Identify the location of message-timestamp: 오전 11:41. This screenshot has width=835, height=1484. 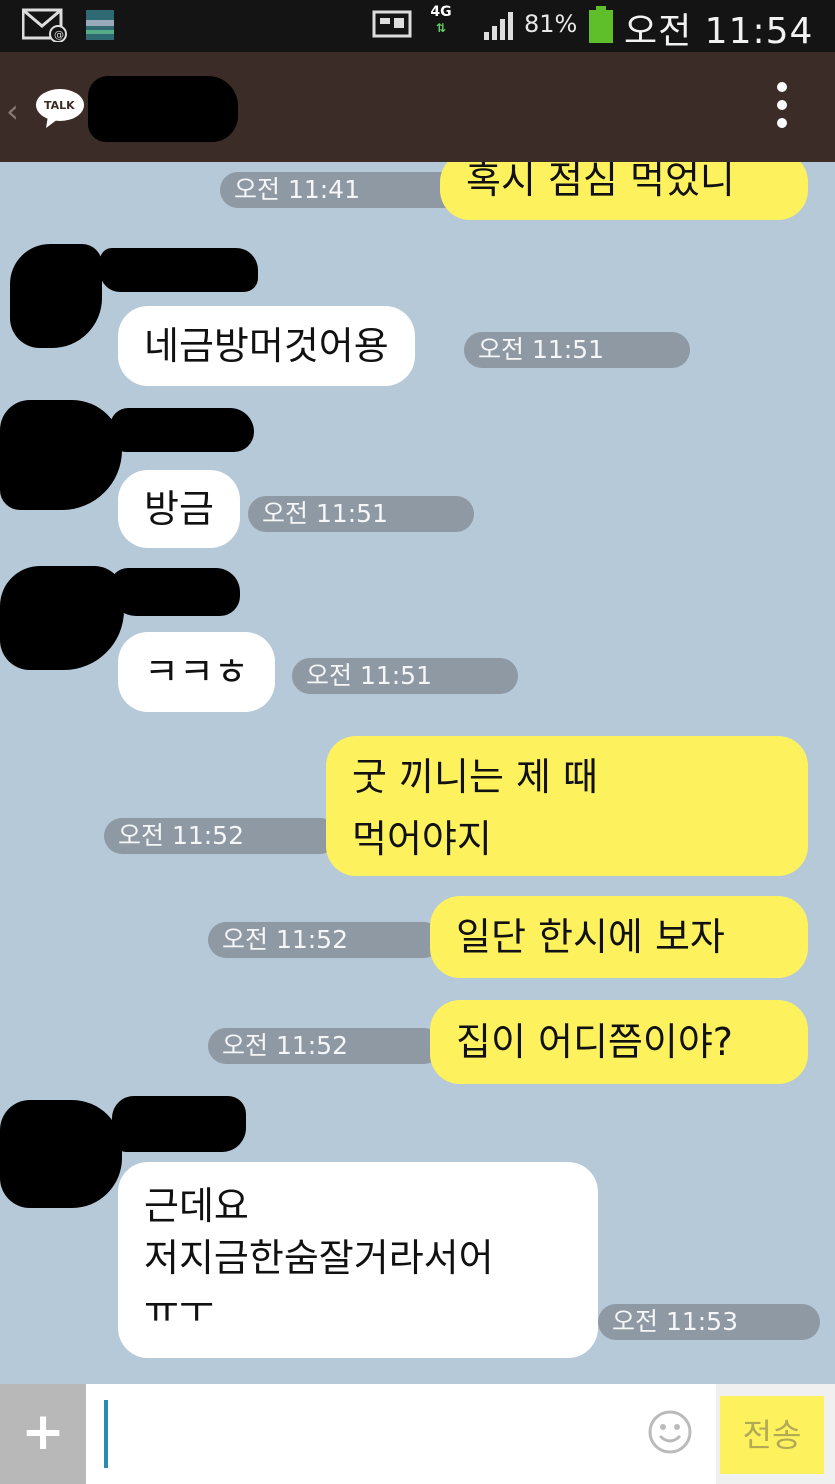
(343, 190).